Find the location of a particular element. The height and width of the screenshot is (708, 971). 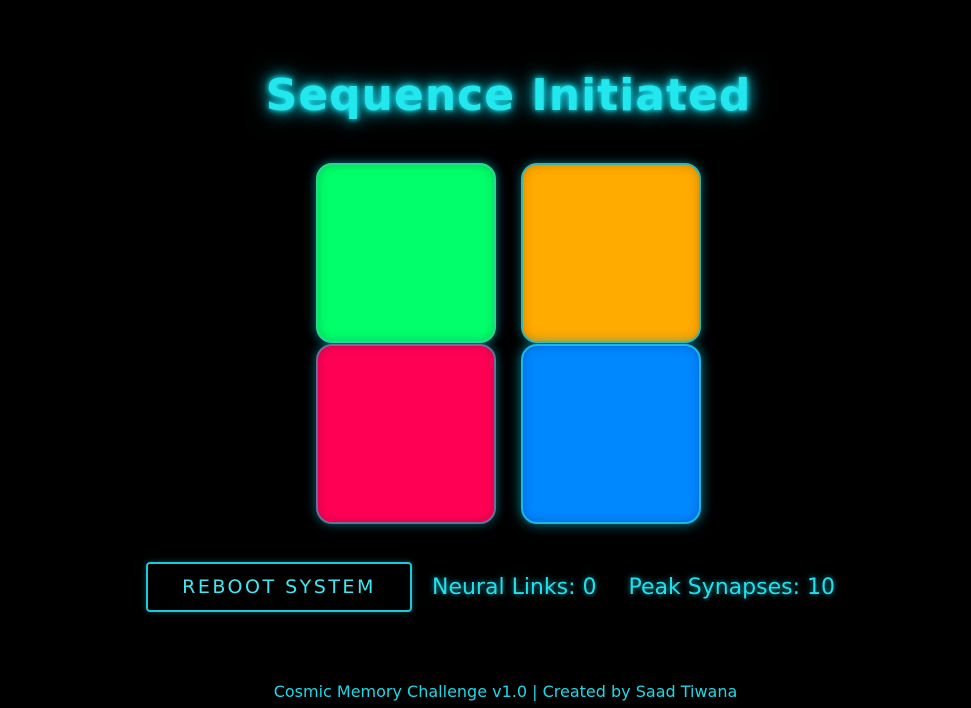

game-title: Sequence Initiated is located at coordinates (508, 95).